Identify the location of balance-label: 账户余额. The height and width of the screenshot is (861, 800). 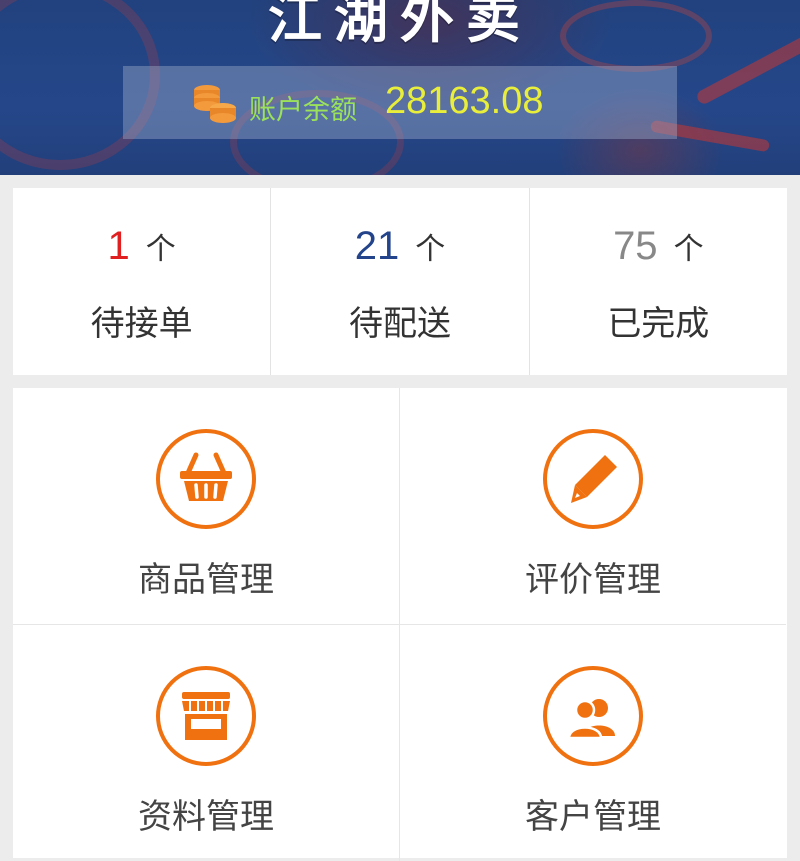
(303, 110).